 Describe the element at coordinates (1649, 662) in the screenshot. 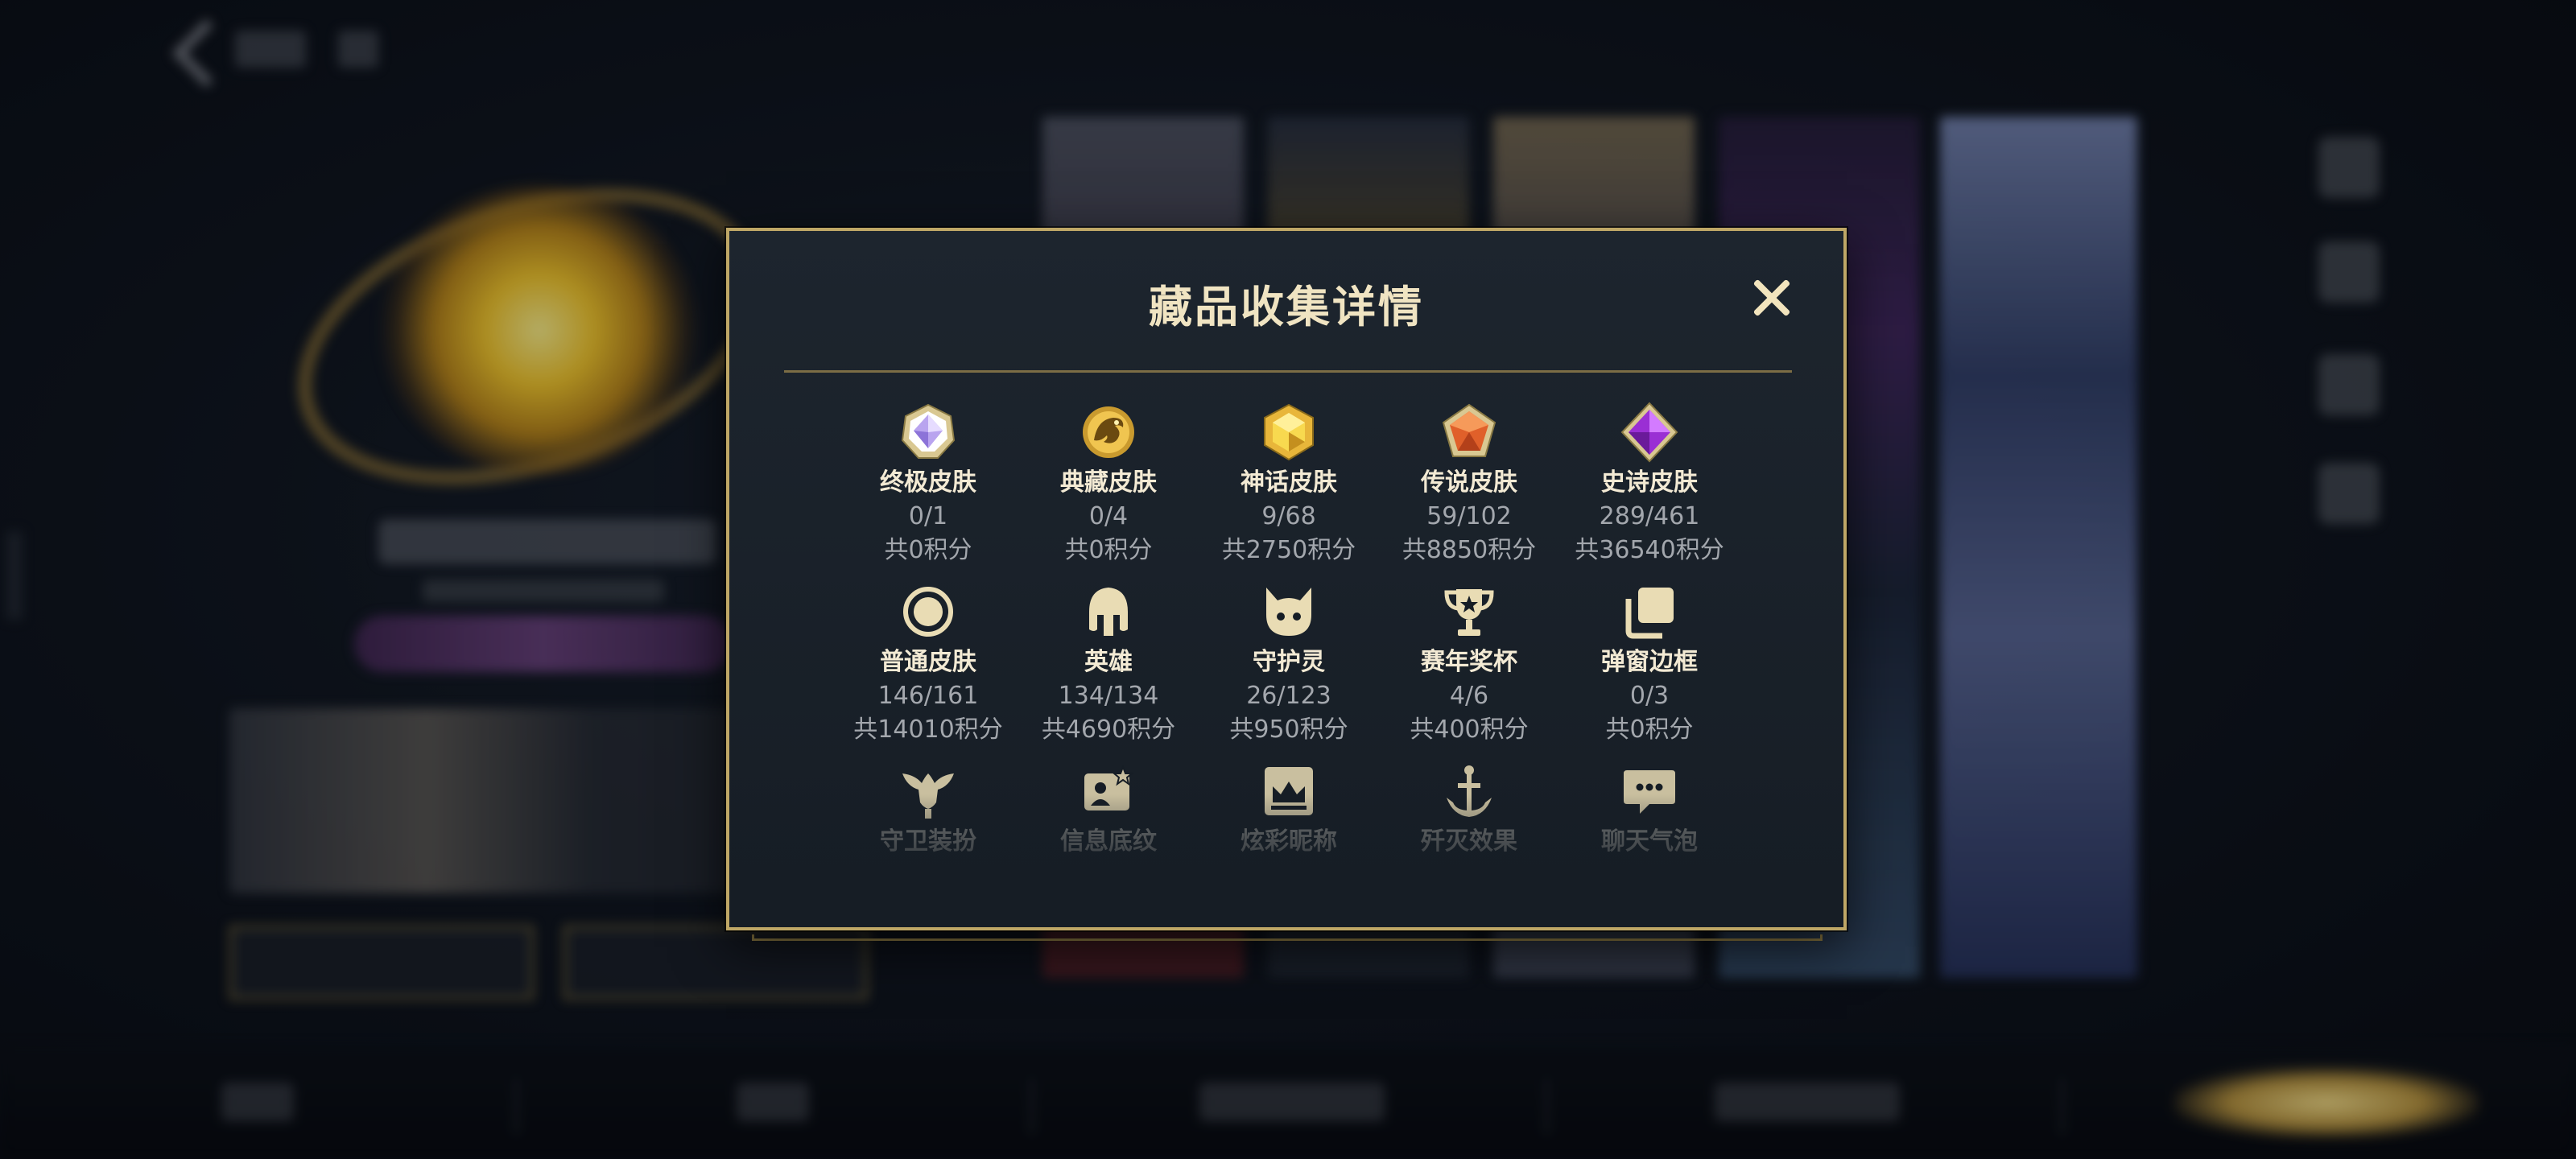

I see `item-name: 弹窗边框` at that location.